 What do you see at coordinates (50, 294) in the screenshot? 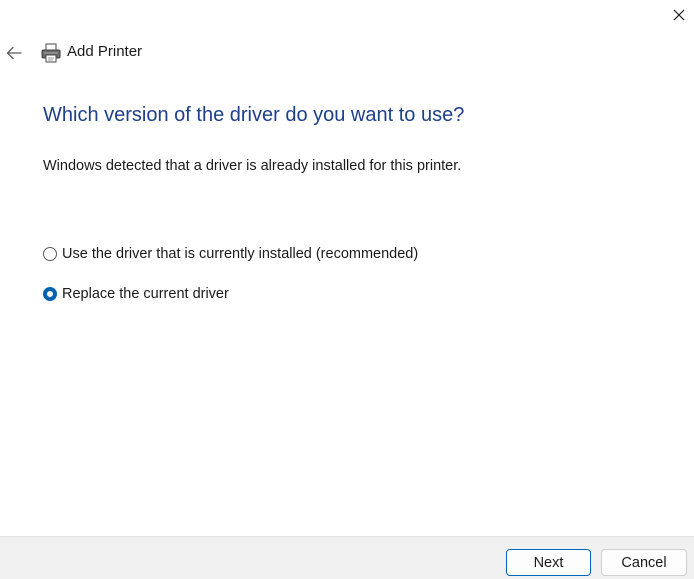
I see `replace-driver-radio` at bounding box center [50, 294].